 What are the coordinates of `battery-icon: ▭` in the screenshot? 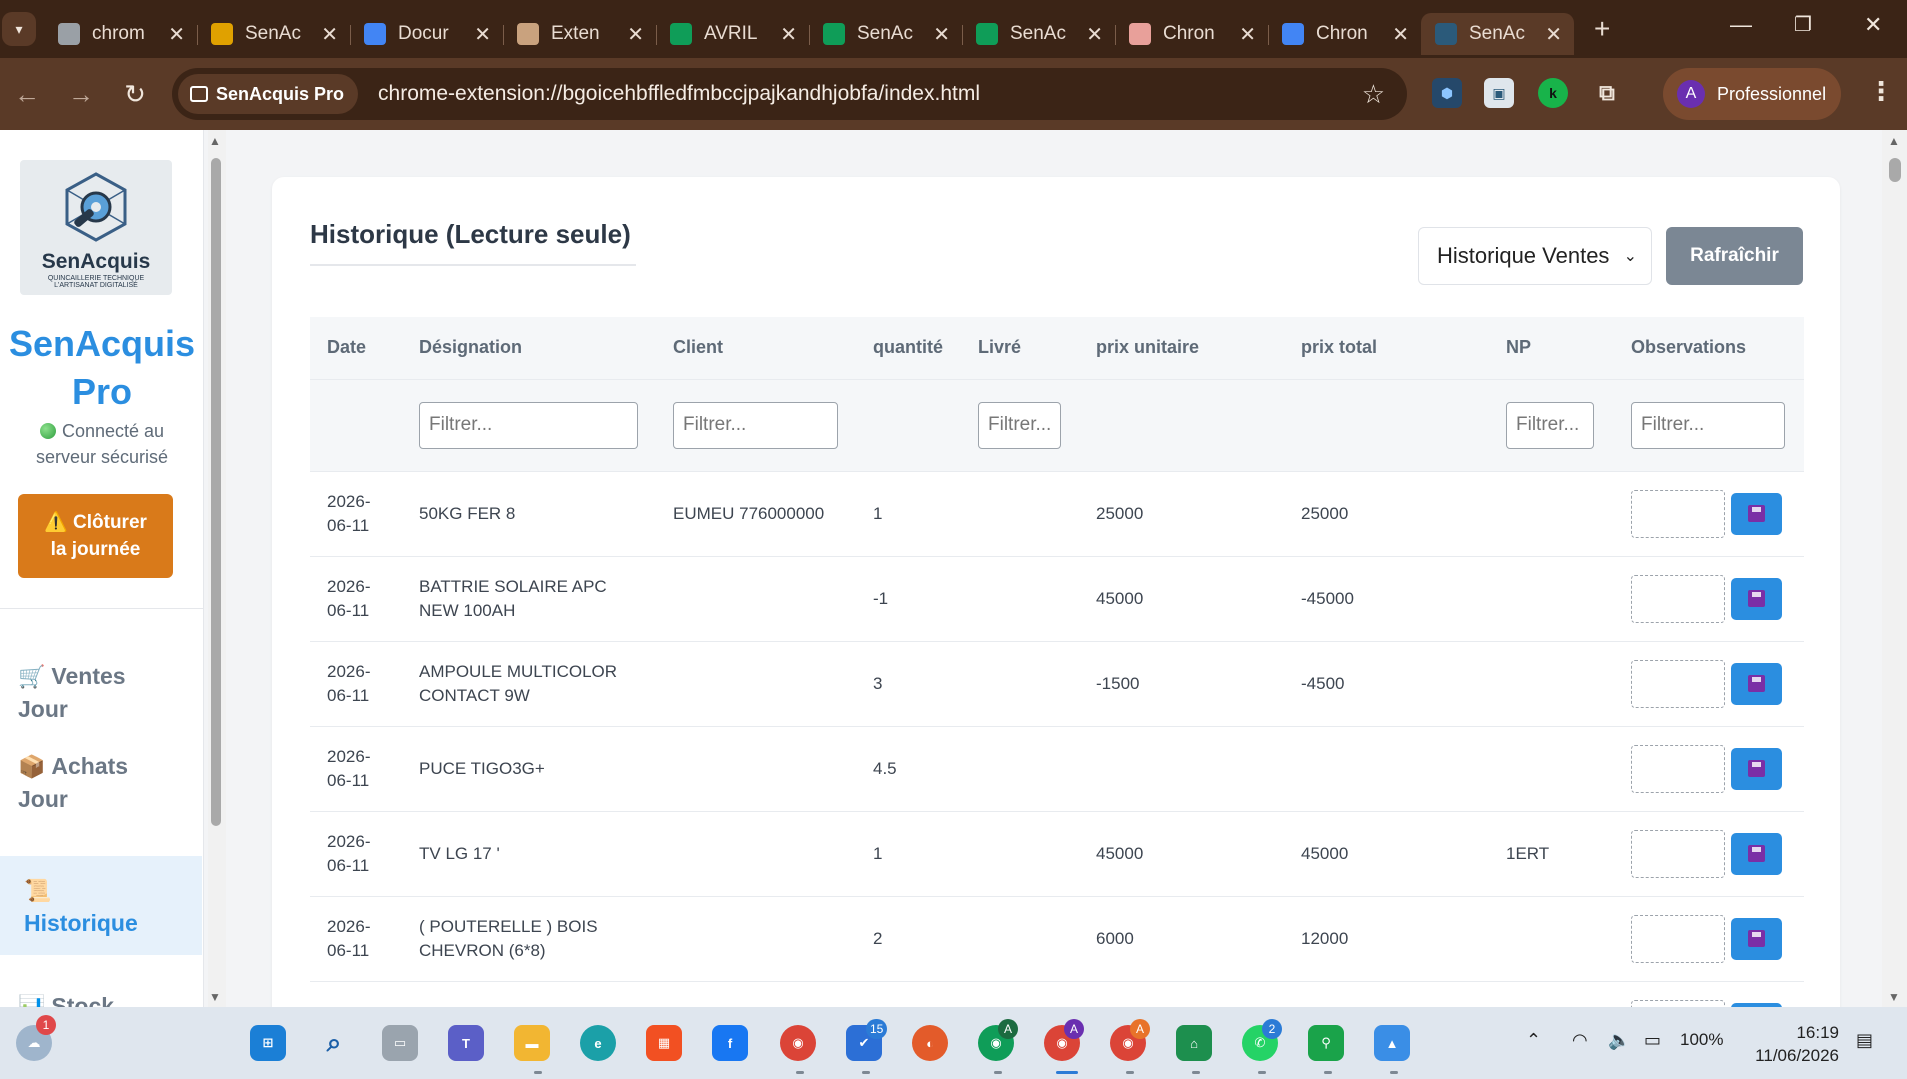 It's located at (1652, 1040).